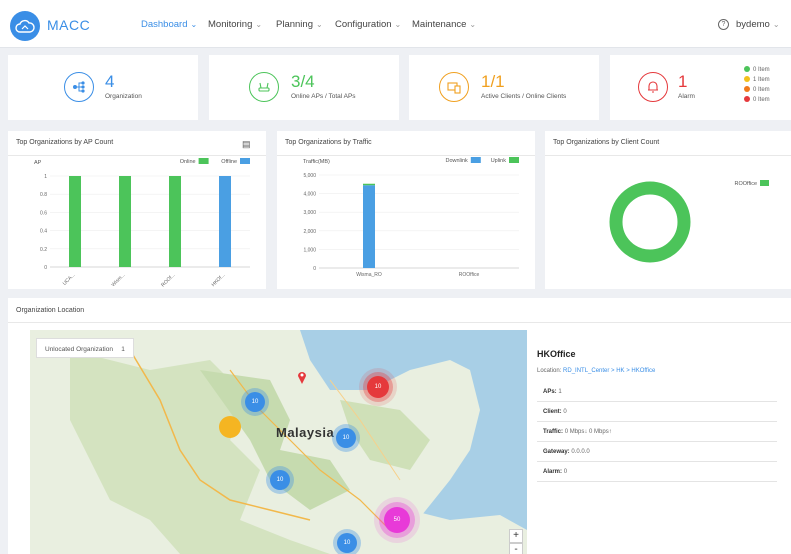  Describe the element at coordinates (188, 162) in the screenshot. I see `legend-label: Online` at that location.